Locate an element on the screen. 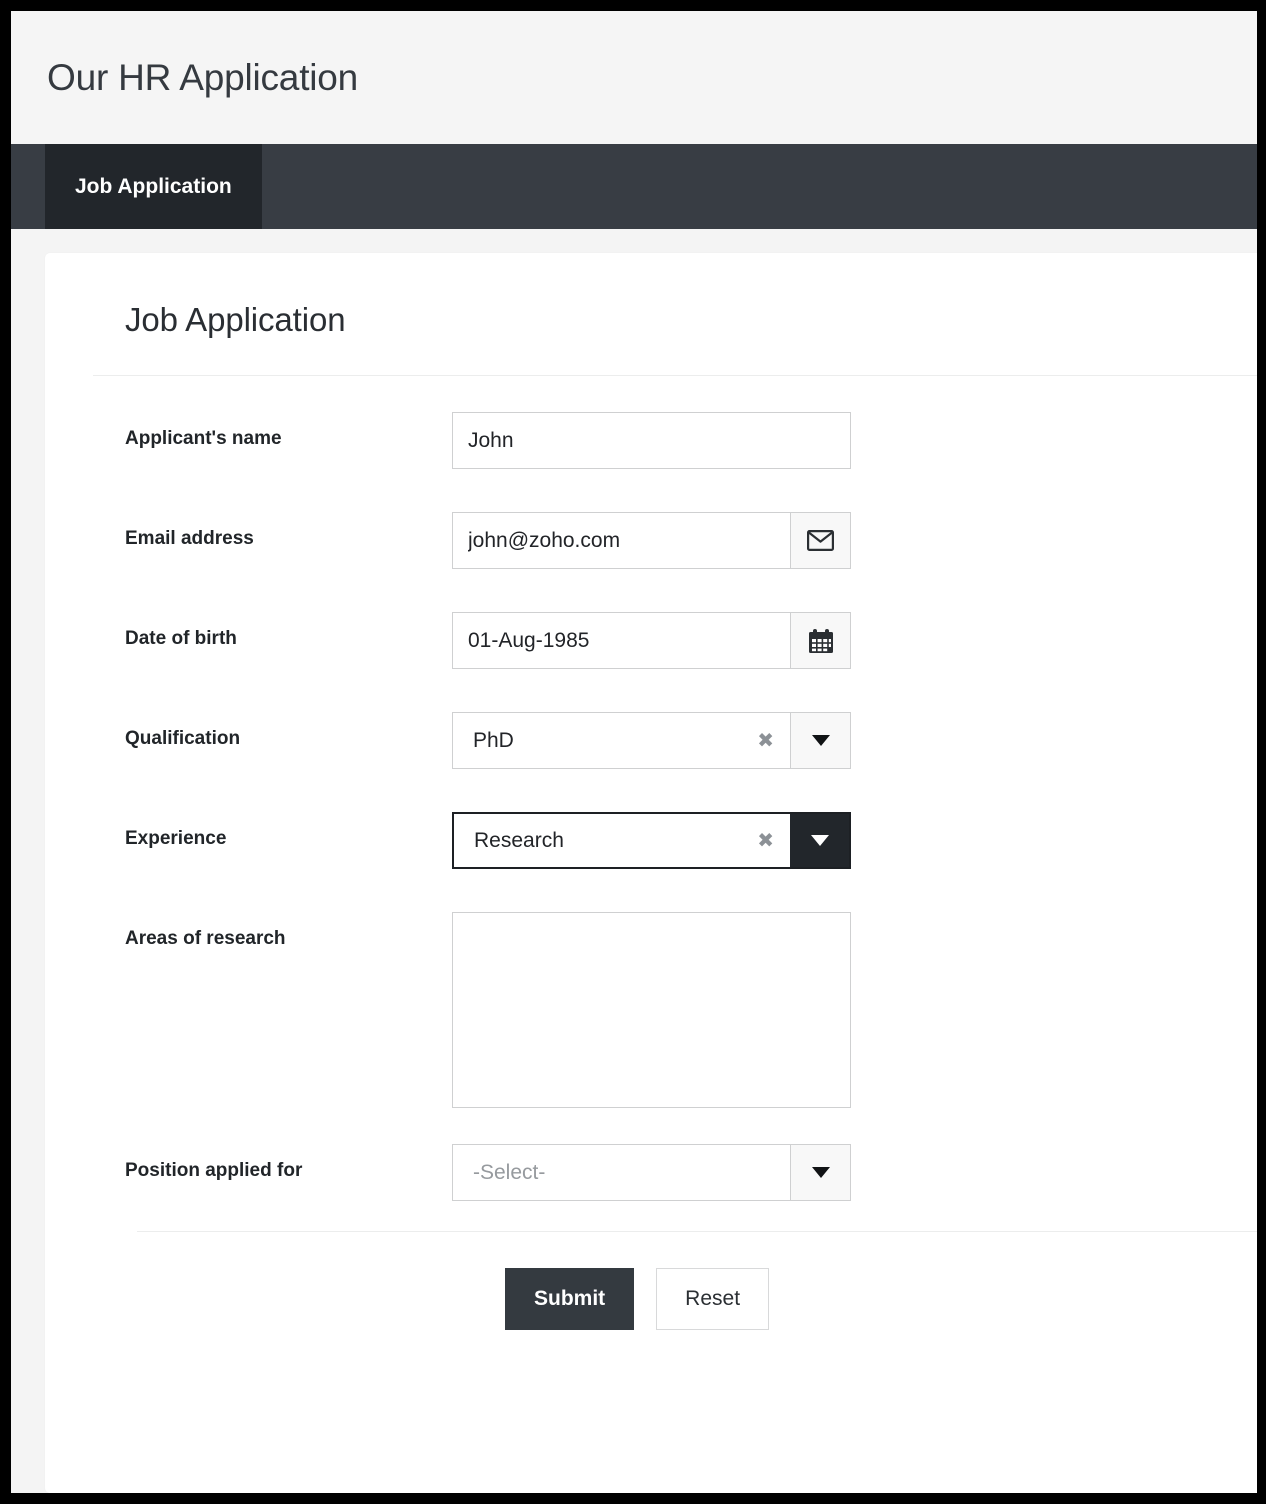  experience-control: Research ✖ is located at coordinates (651, 840).